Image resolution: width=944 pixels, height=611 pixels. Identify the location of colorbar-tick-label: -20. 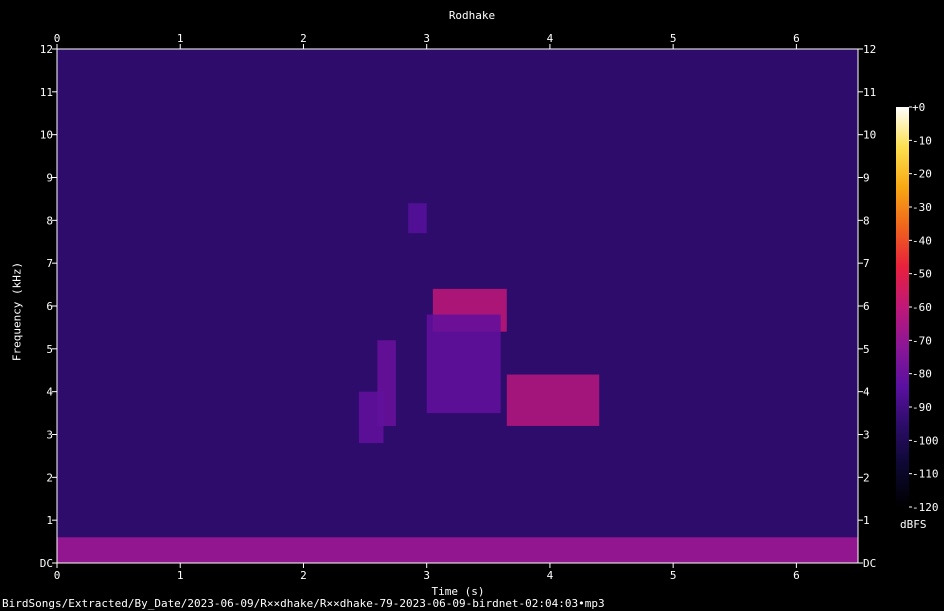
(922, 174).